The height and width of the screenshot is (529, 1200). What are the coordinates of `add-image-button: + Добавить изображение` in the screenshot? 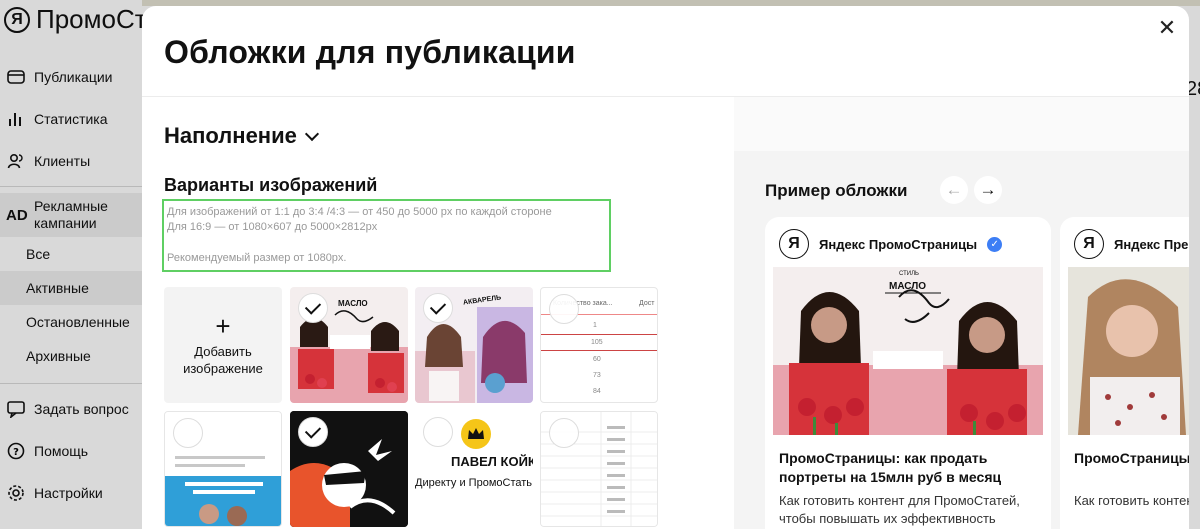 It's located at (223, 345).